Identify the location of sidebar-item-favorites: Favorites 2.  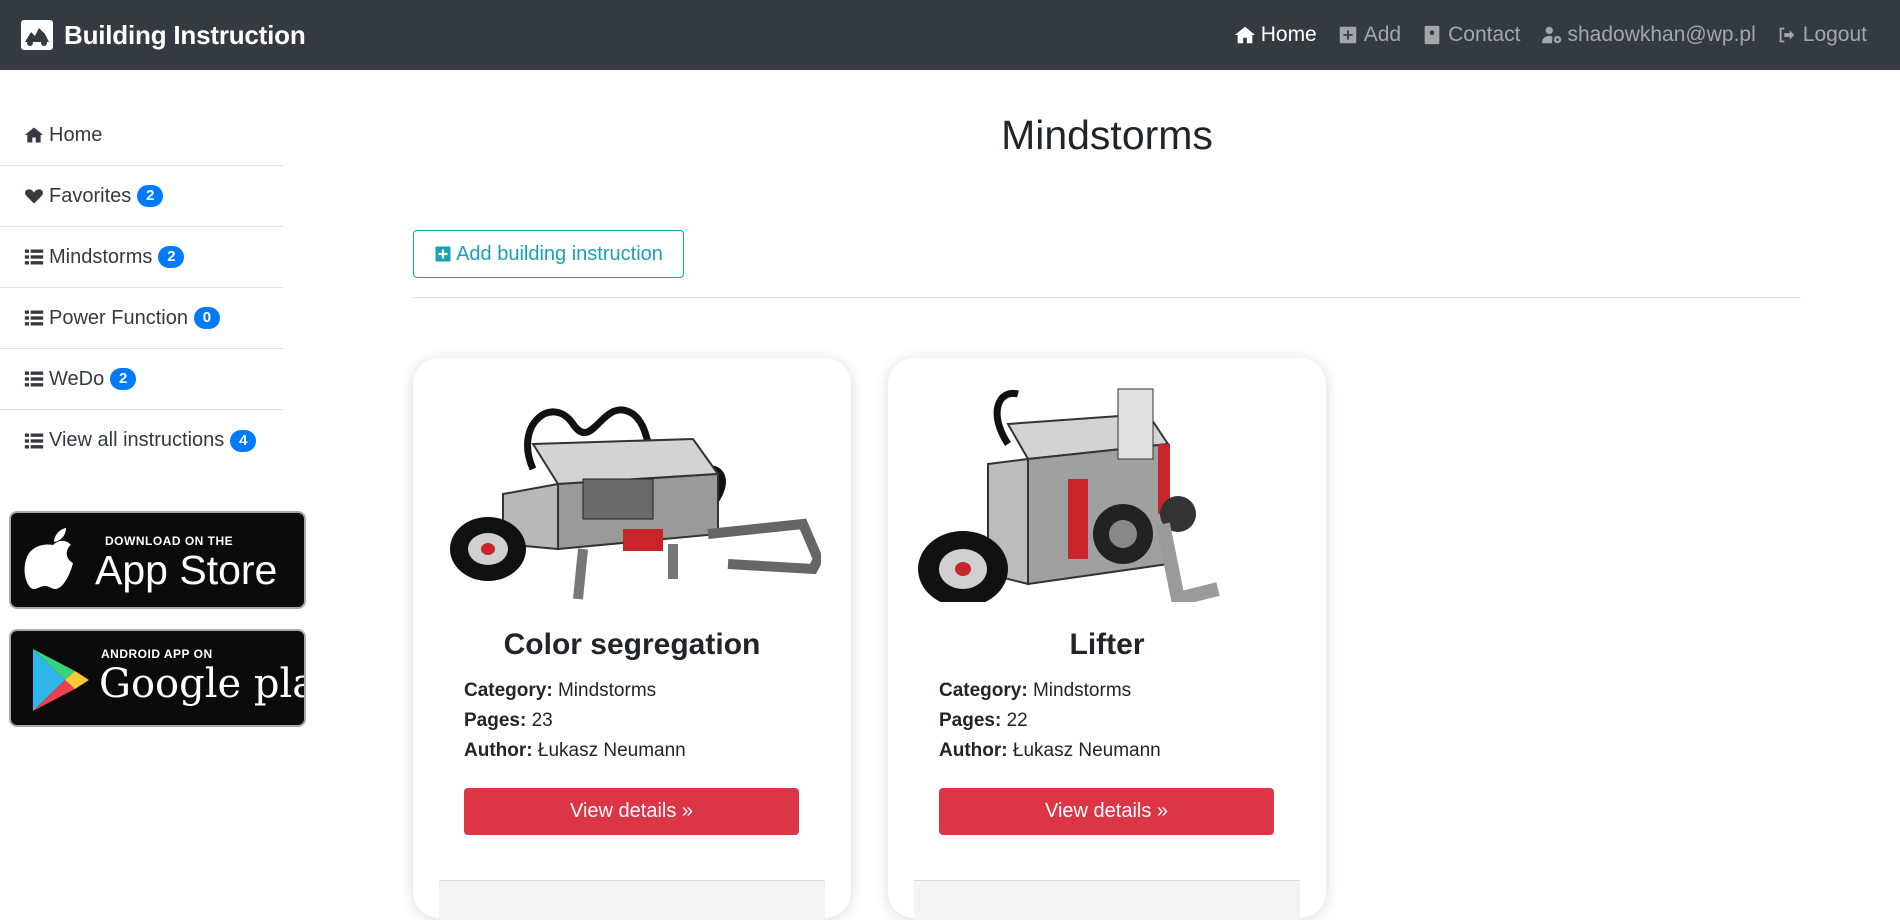
(141, 196).